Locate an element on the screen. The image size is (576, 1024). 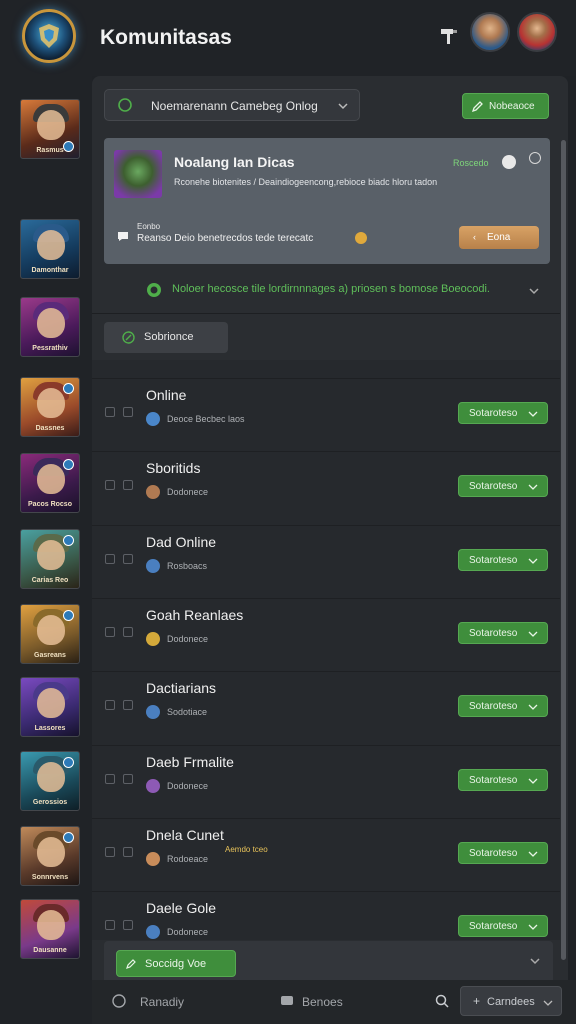
row-sub: Dodonece is located at coordinates (188, 932).